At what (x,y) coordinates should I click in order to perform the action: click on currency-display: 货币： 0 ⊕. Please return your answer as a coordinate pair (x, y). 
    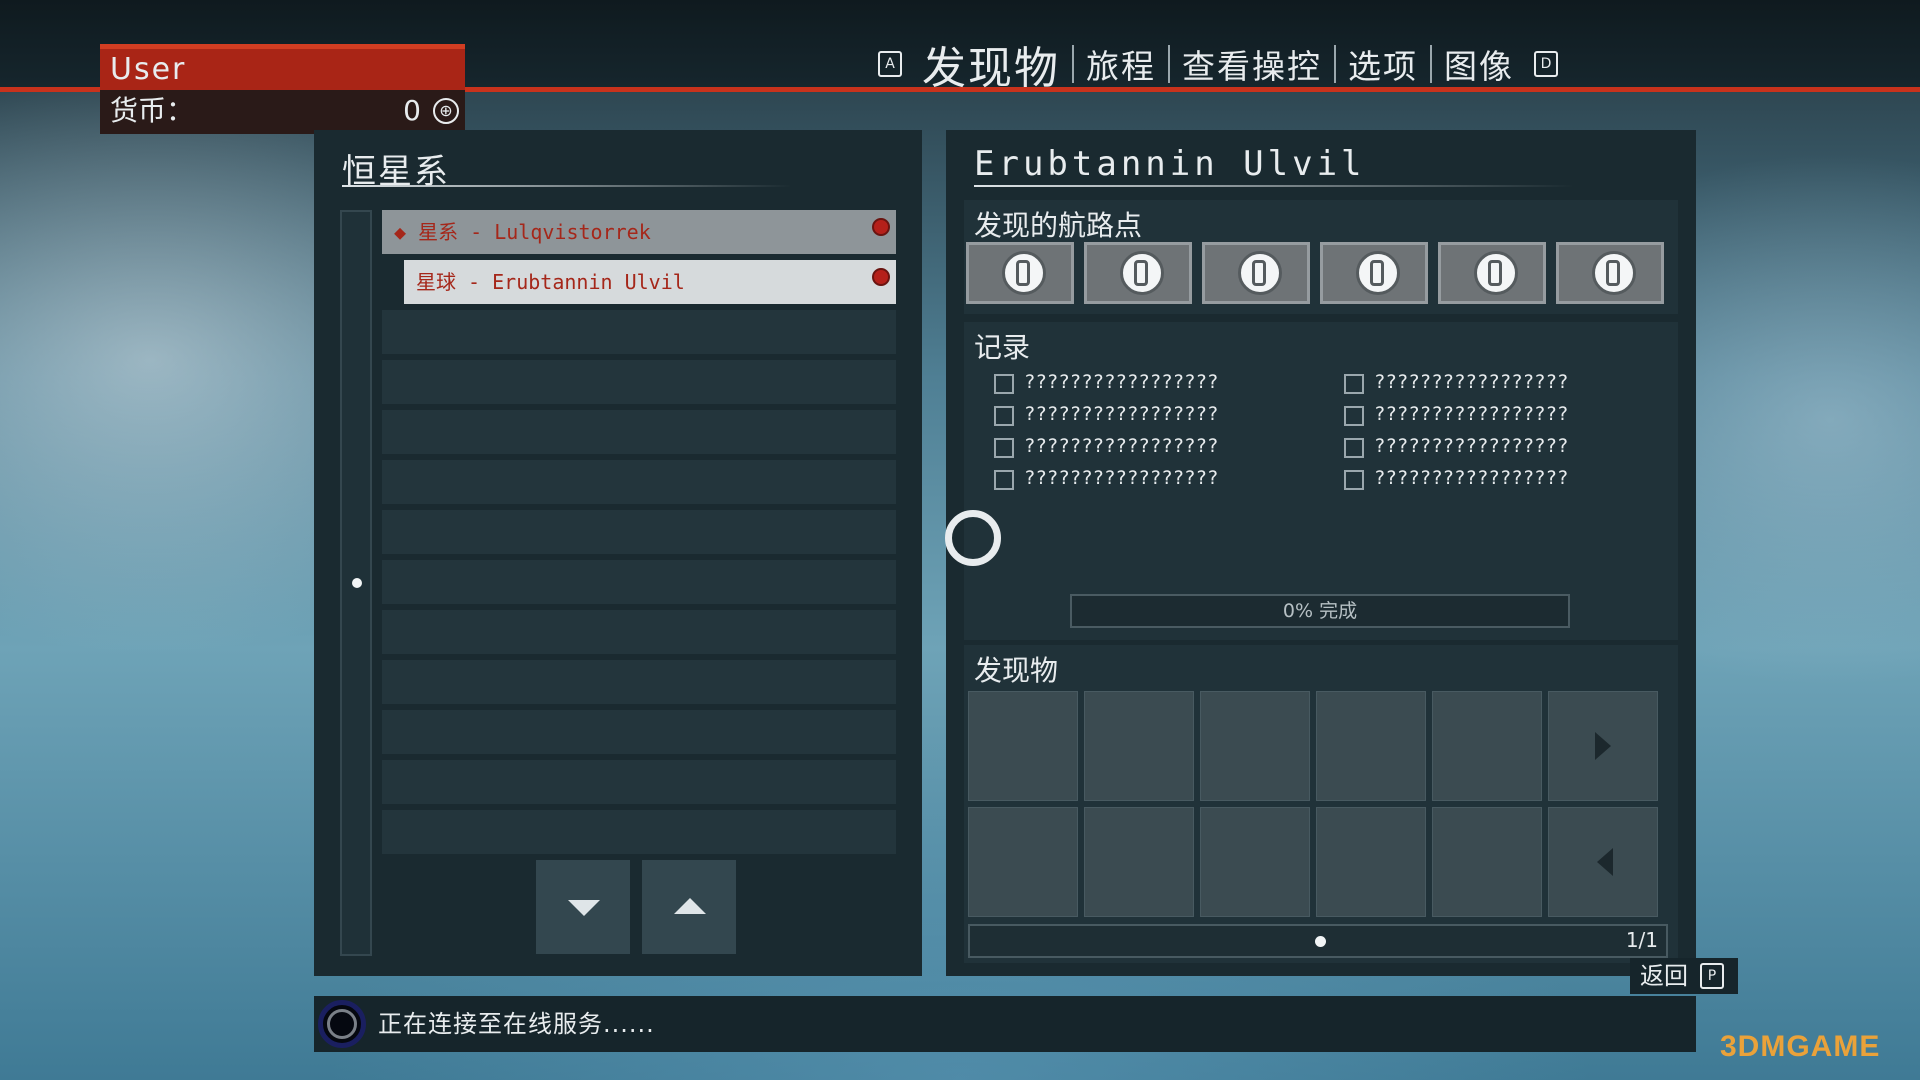
    Looking at the image, I should click on (282, 112).